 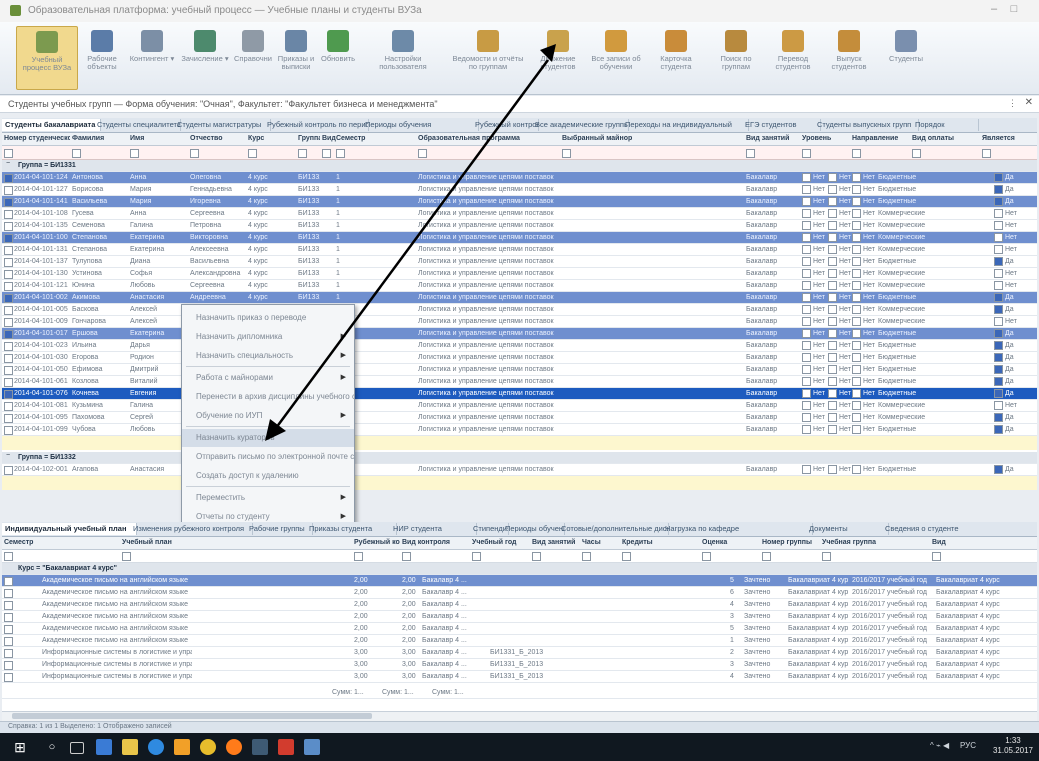 I want to click on annotation-arrow-line, so click(x=412, y=244).